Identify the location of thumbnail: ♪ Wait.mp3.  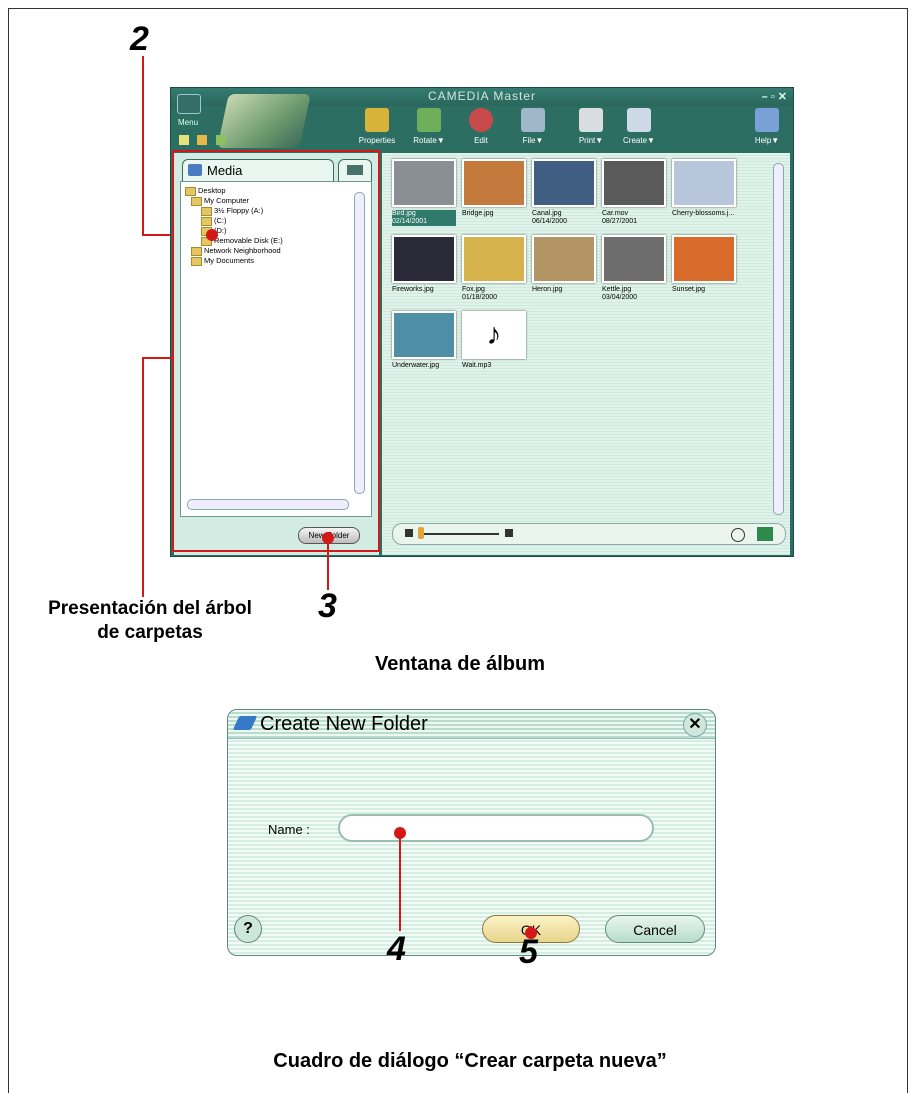
(494, 340).